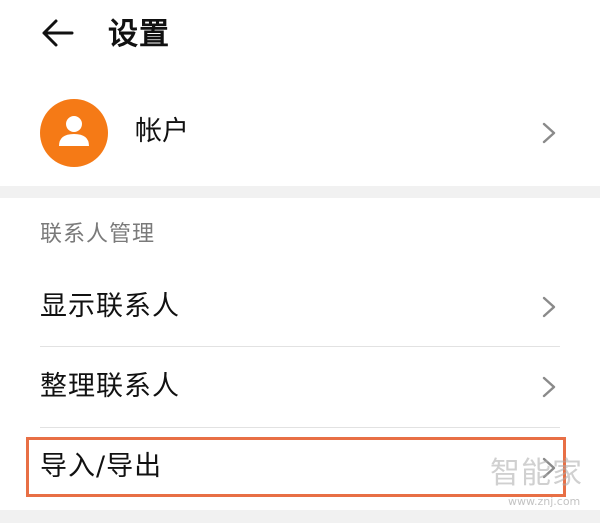 The height and width of the screenshot is (523, 600). Describe the element at coordinates (110, 386) in the screenshot. I see `organize-contacts-label: 整理联系人` at that location.